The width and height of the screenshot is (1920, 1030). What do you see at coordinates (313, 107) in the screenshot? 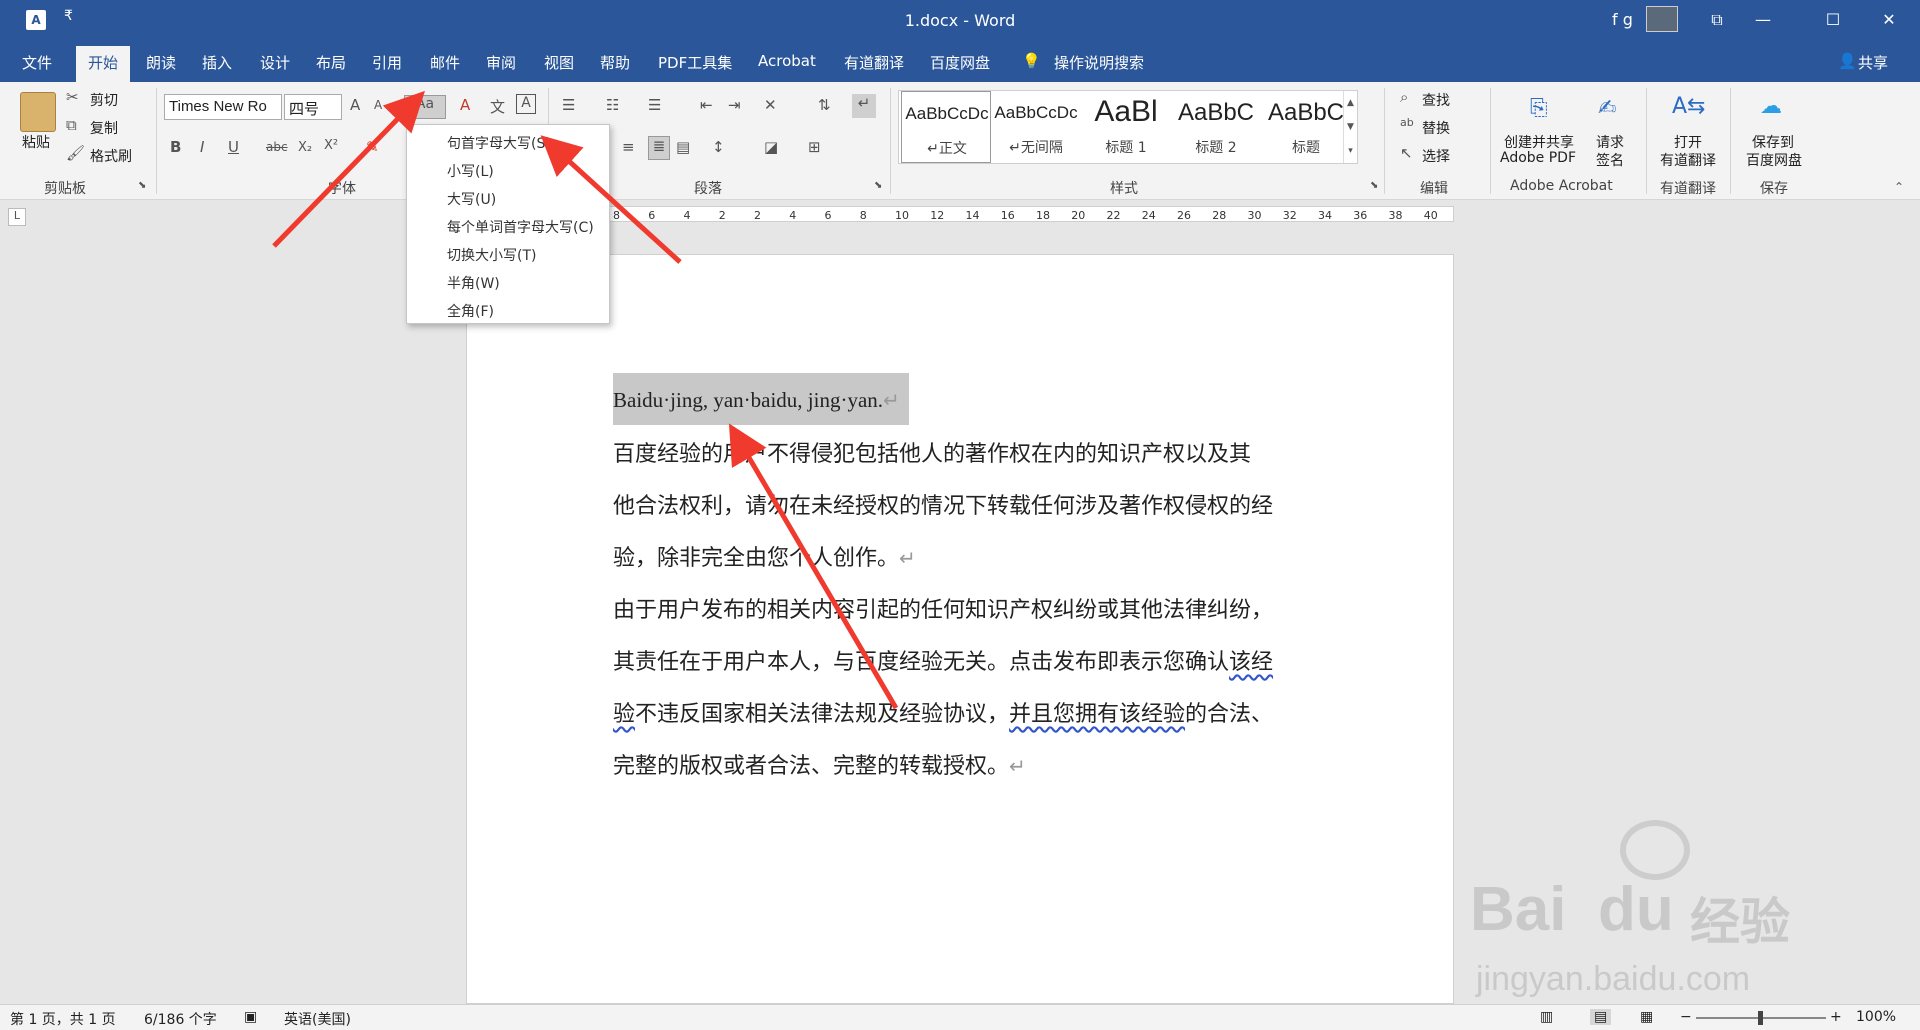
I see `font-size-box: 四号` at bounding box center [313, 107].